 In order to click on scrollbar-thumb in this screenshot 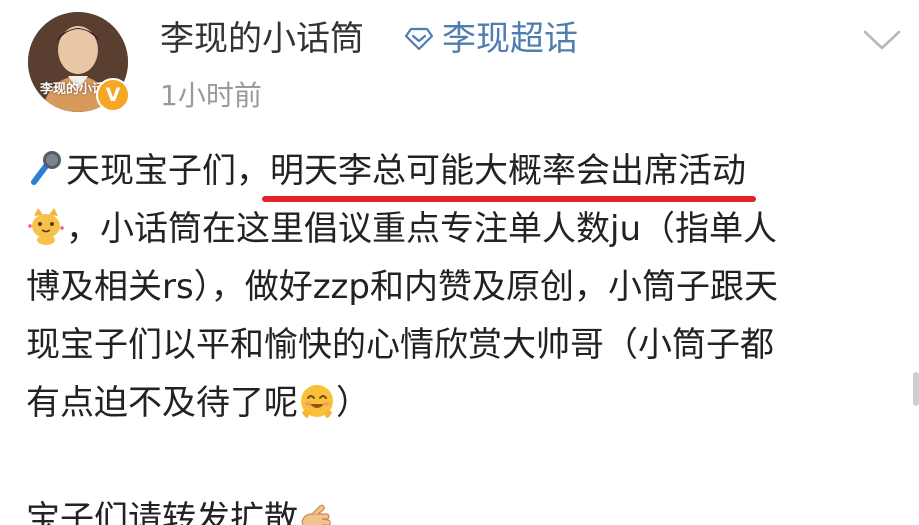, I will do `click(916, 389)`.